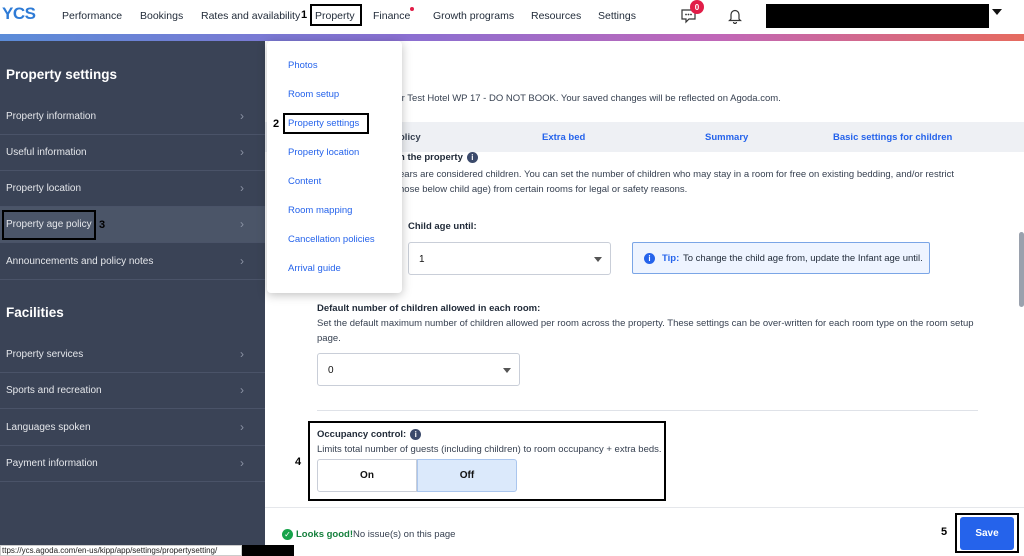  What do you see at coordinates (331, 370) in the screenshot?
I see `default-children-value: 0` at bounding box center [331, 370].